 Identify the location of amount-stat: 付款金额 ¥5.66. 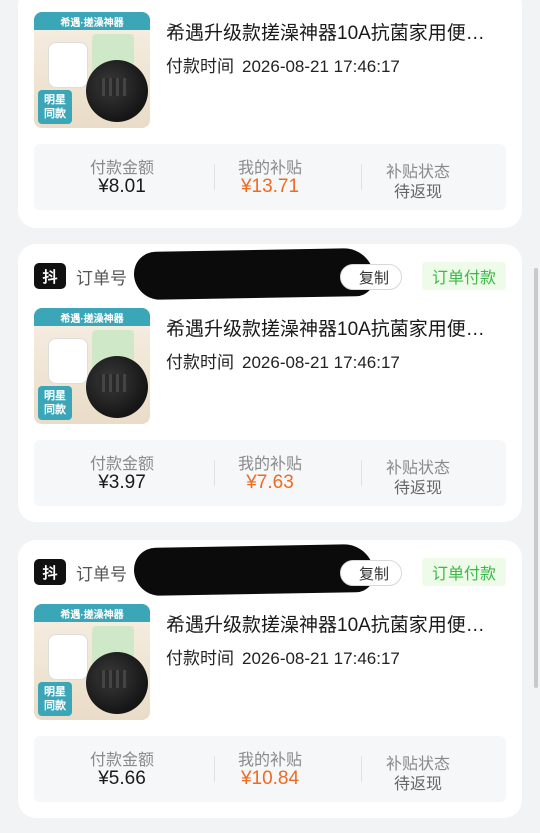
(122, 769).